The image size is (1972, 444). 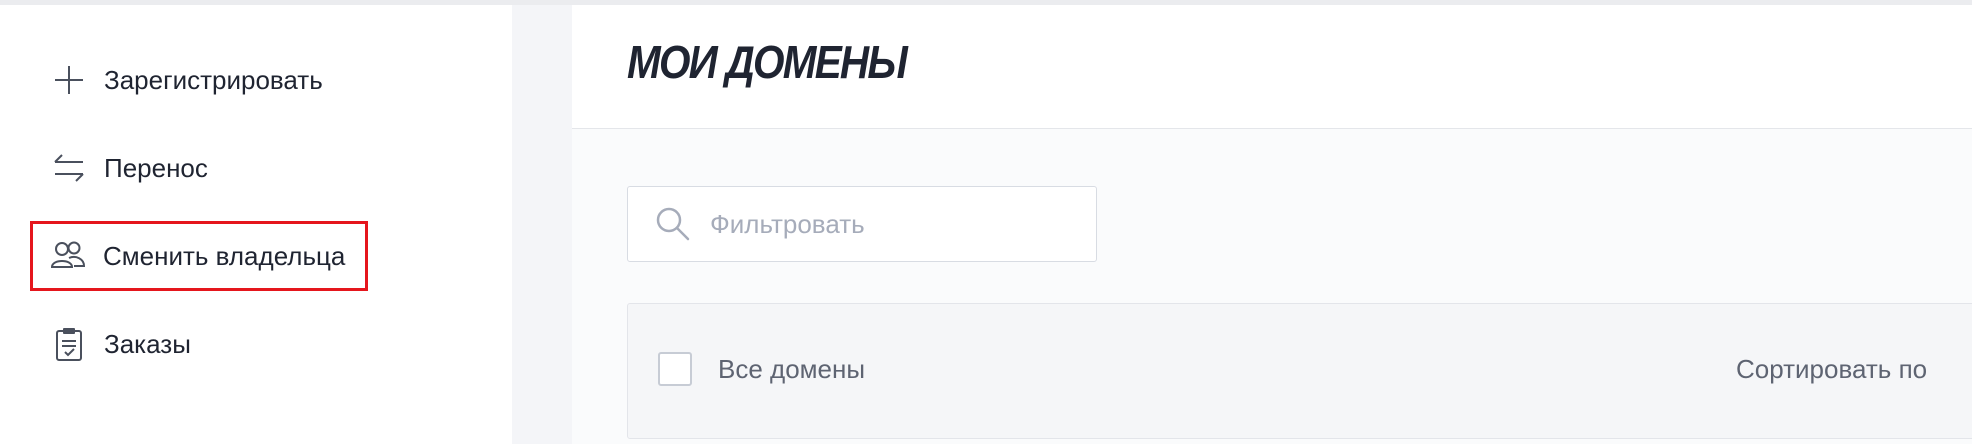 What do you see at coordinates (213, 79) in the screenshot?
I see `sidebar-item-label: Зарегистрировать` at bounding box center [213, 79].